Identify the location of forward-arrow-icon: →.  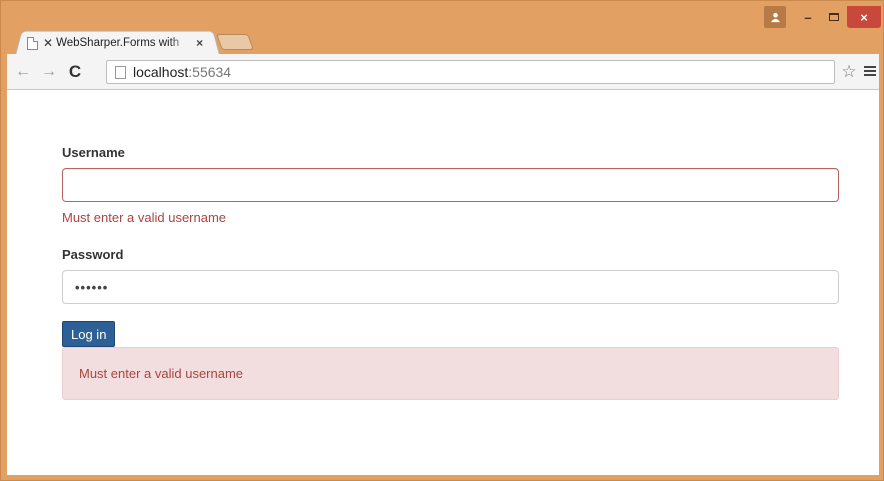
(49, 72).